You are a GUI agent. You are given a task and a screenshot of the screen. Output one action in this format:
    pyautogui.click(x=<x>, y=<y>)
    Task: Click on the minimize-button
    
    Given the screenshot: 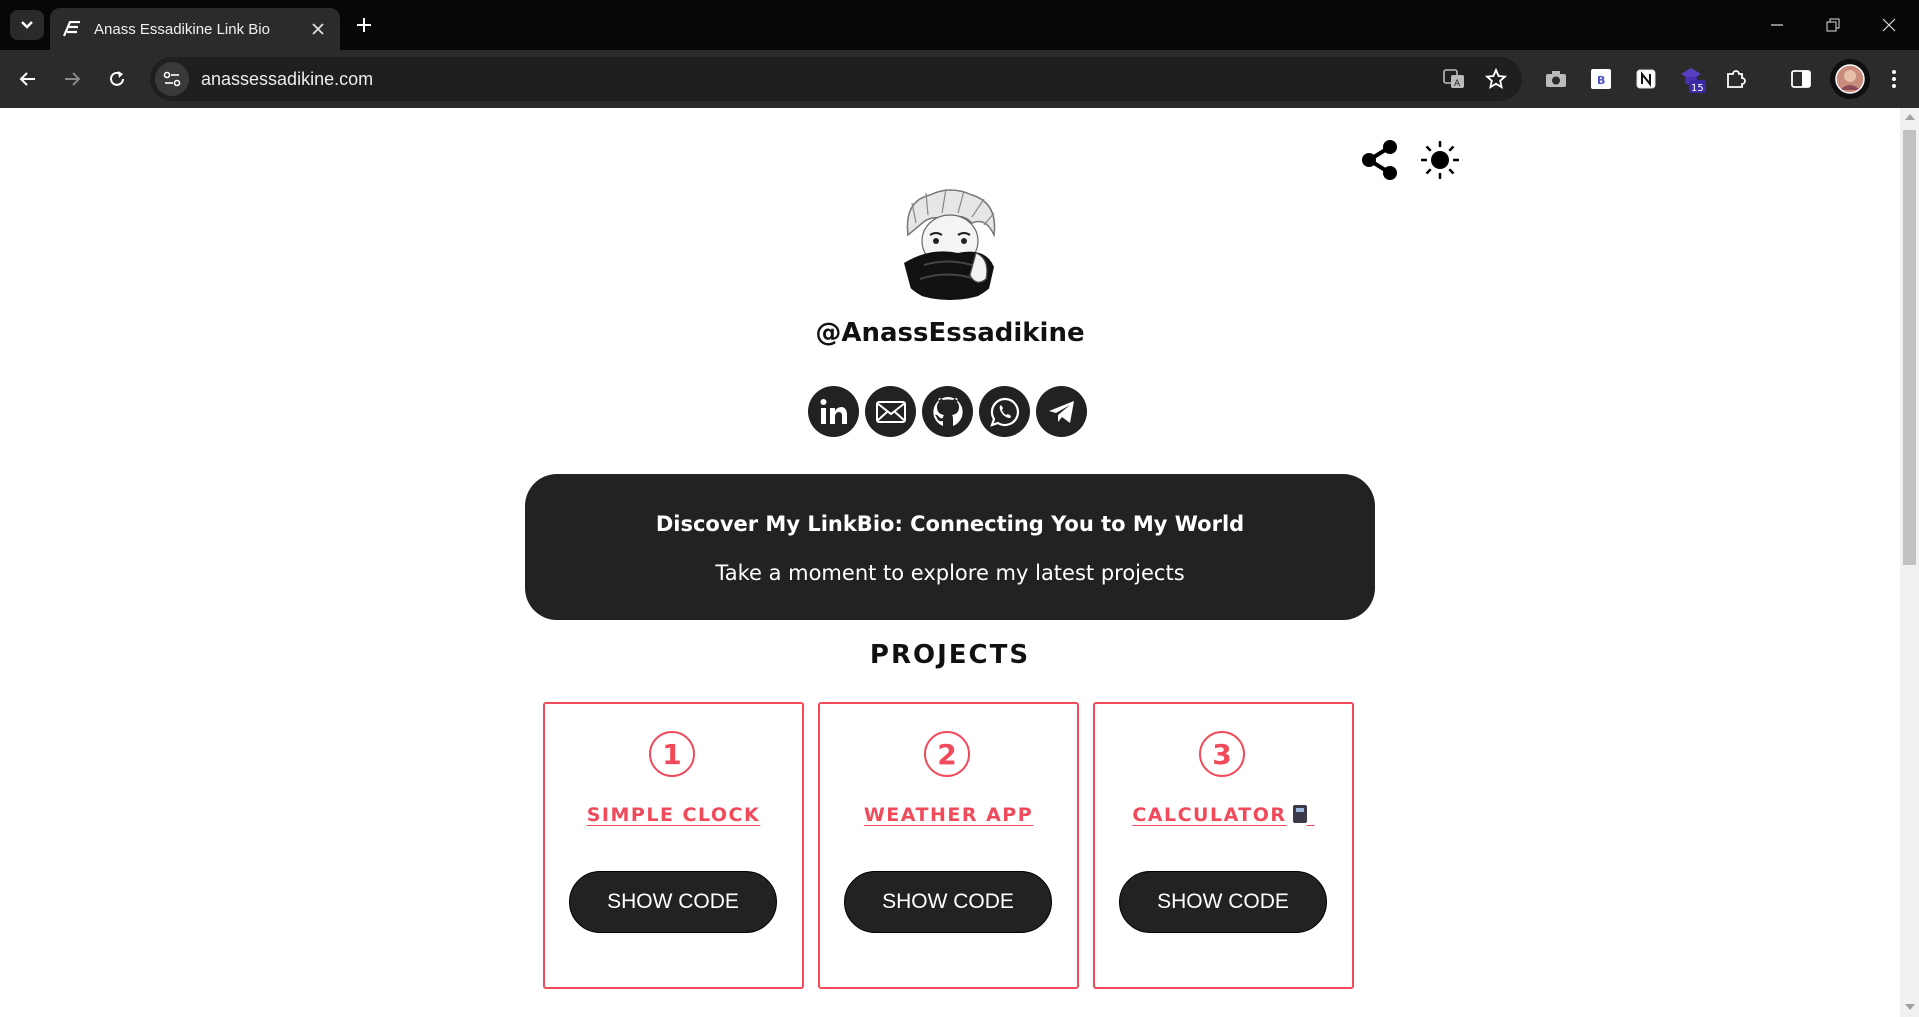 What is the action you would take?
    pyautogui.click(x=1777, y=25)
    